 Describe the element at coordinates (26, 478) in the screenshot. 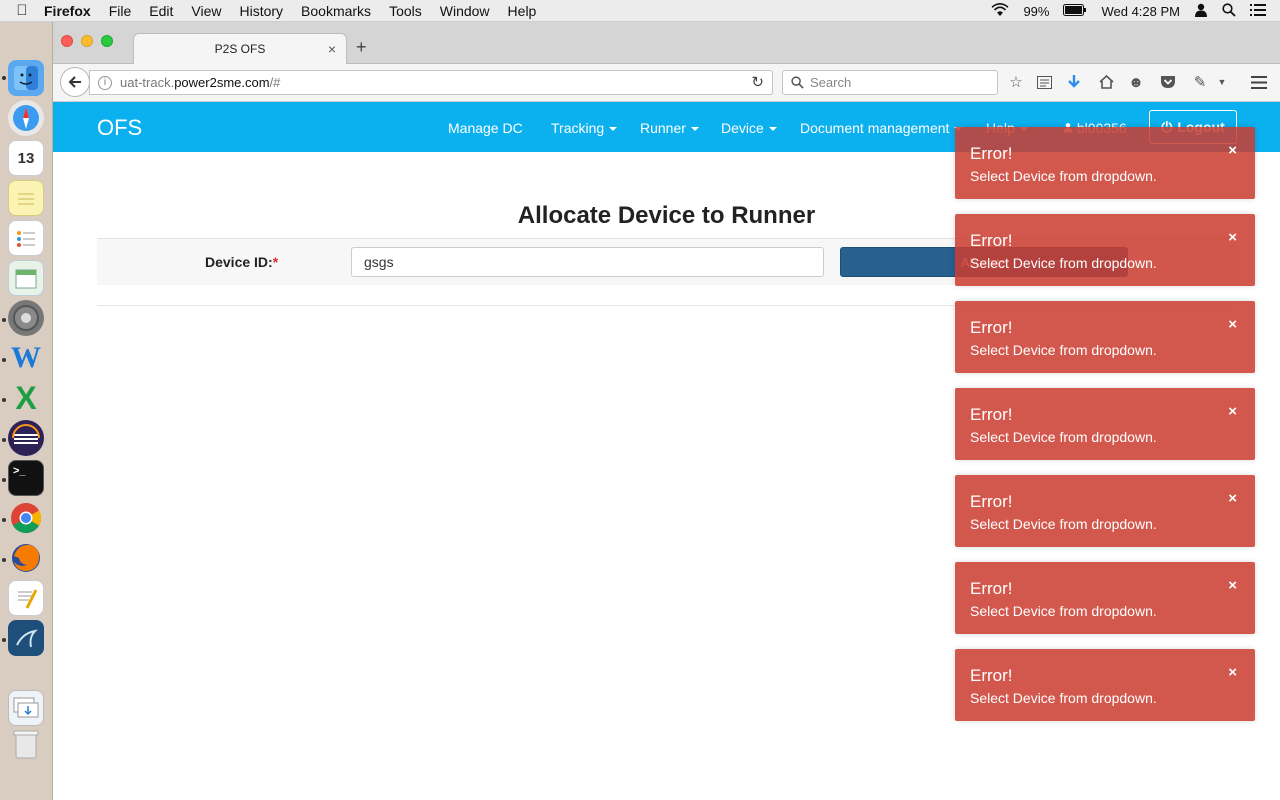

I see `terminal-icon: >_` at that location.